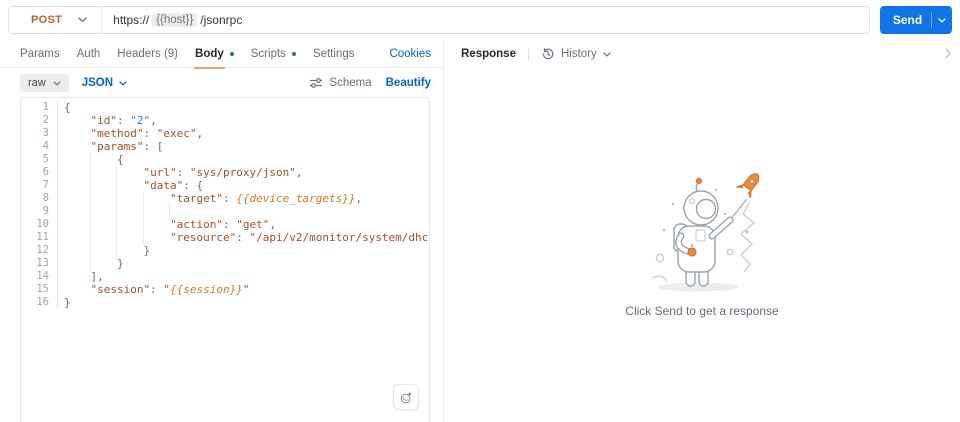  I want to click on method-label: POST, so click(47, 20).